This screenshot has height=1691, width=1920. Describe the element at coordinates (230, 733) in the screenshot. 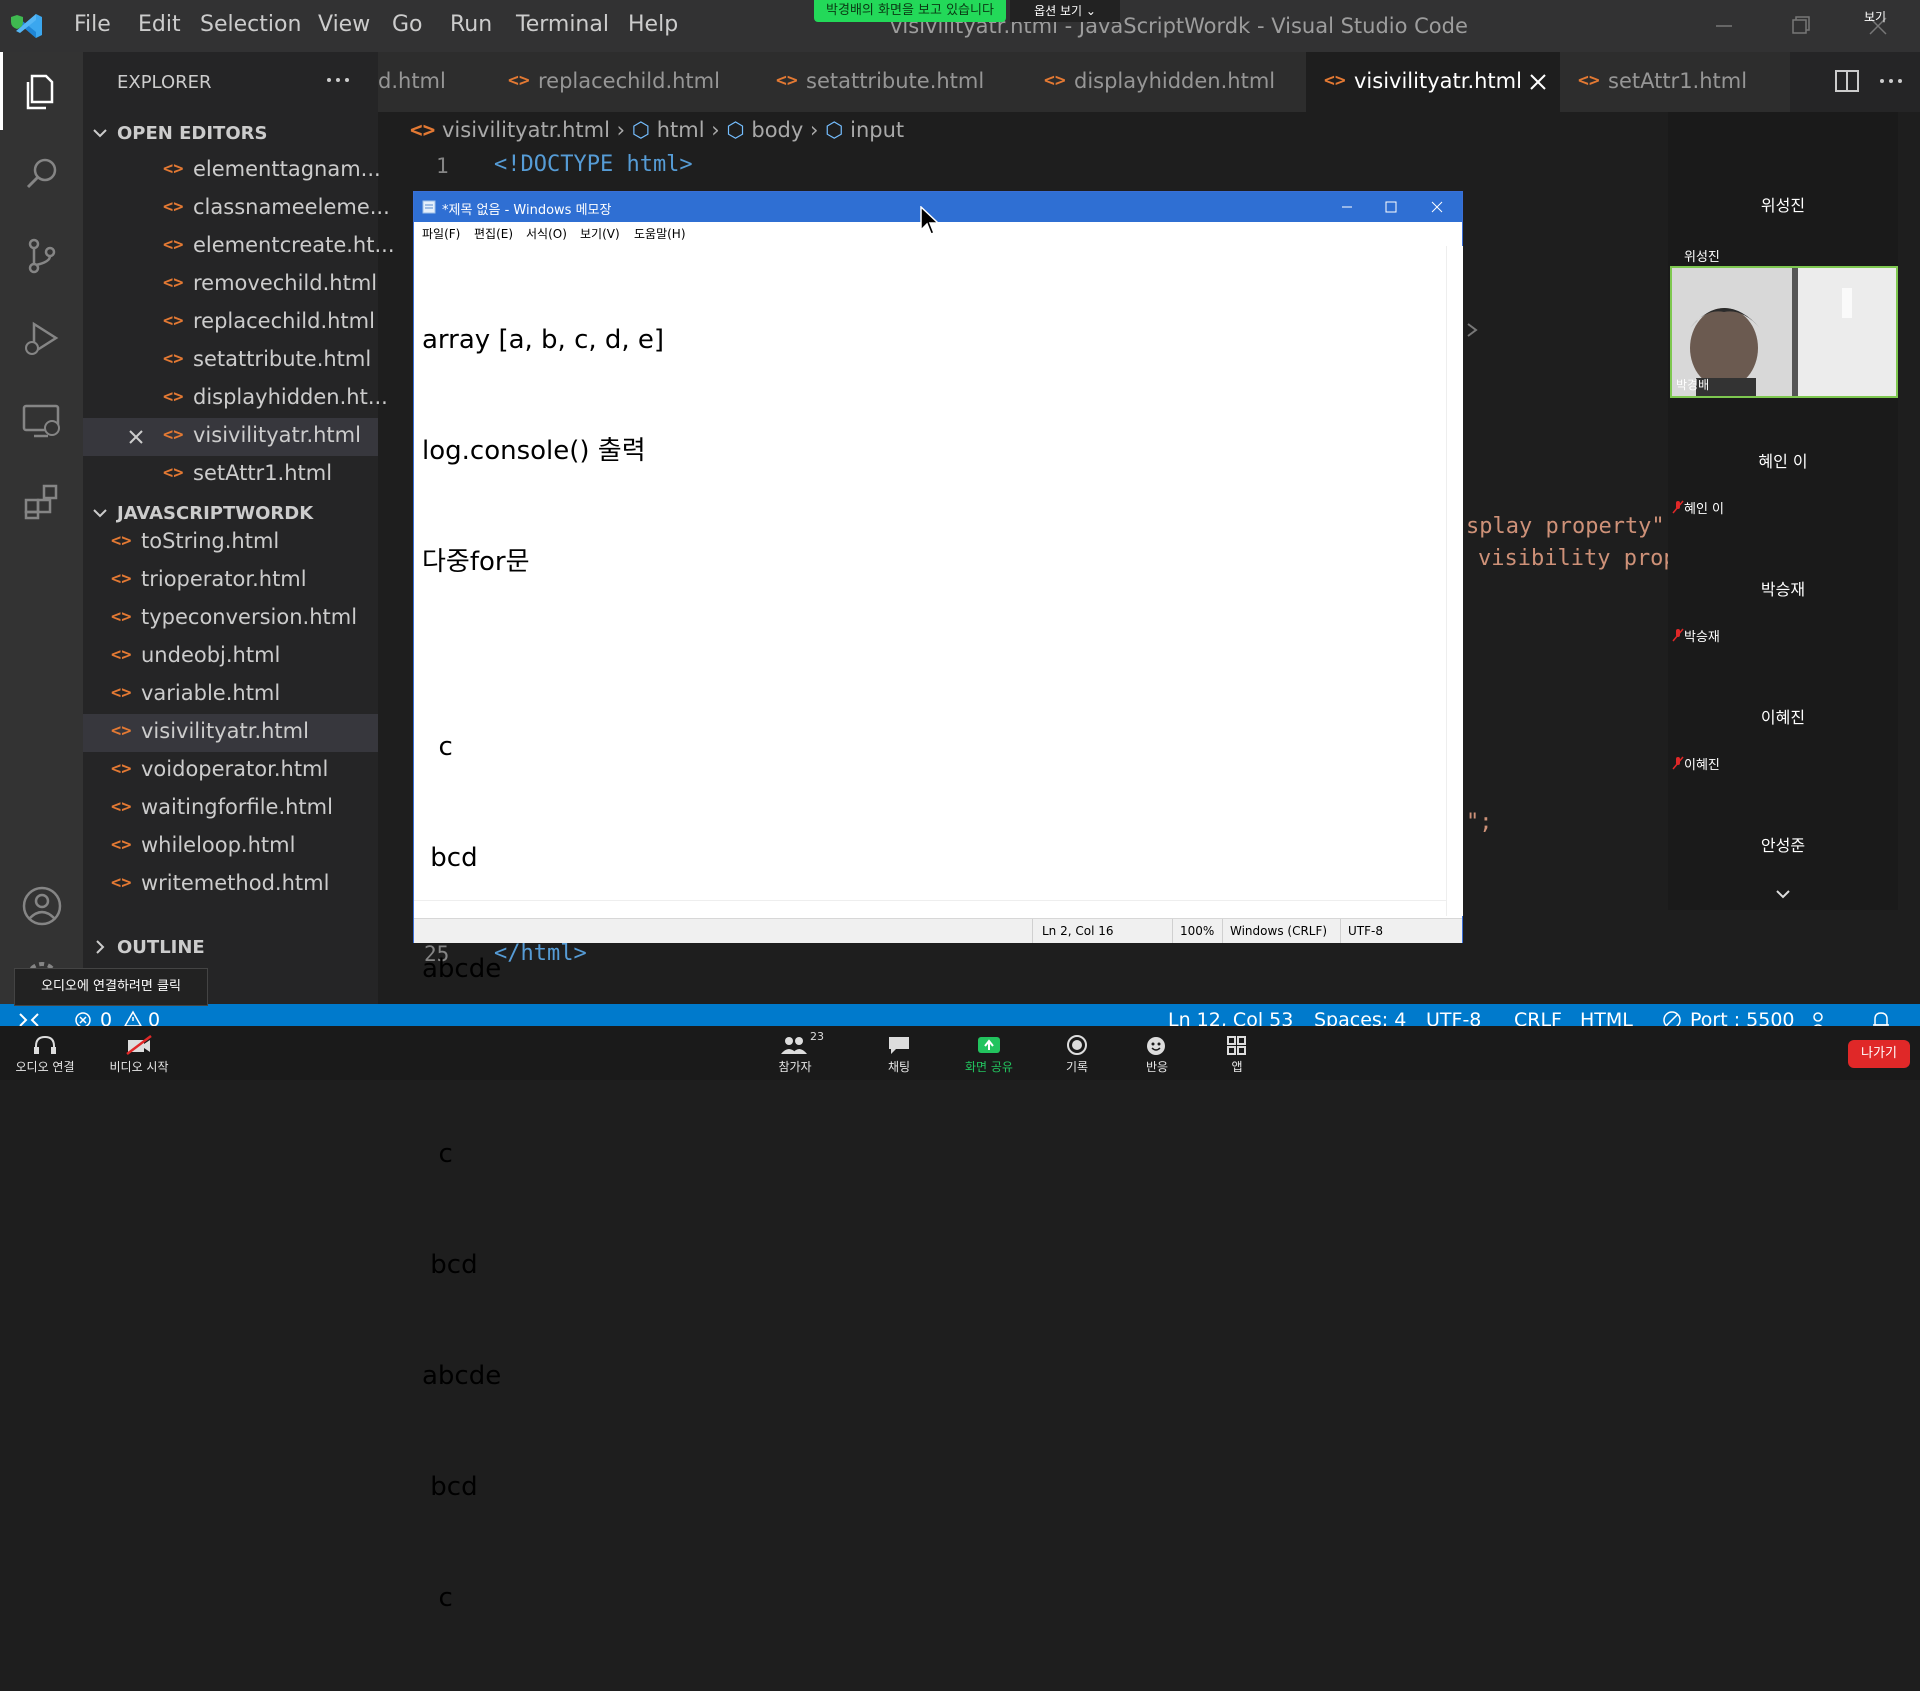

I see `folder-file-item-selected: <> visivilityatr.html` at that location.